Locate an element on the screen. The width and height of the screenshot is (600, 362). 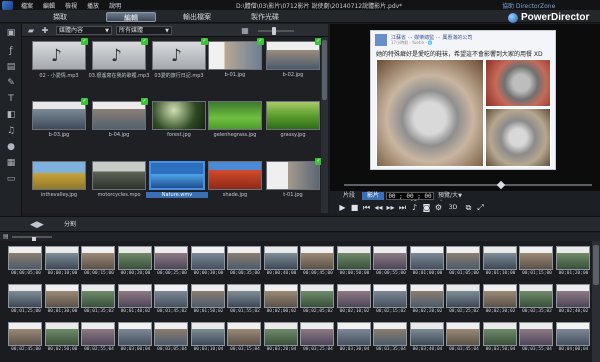
subtitle-room-icon: ▭ is located at coordinates (11, 179).